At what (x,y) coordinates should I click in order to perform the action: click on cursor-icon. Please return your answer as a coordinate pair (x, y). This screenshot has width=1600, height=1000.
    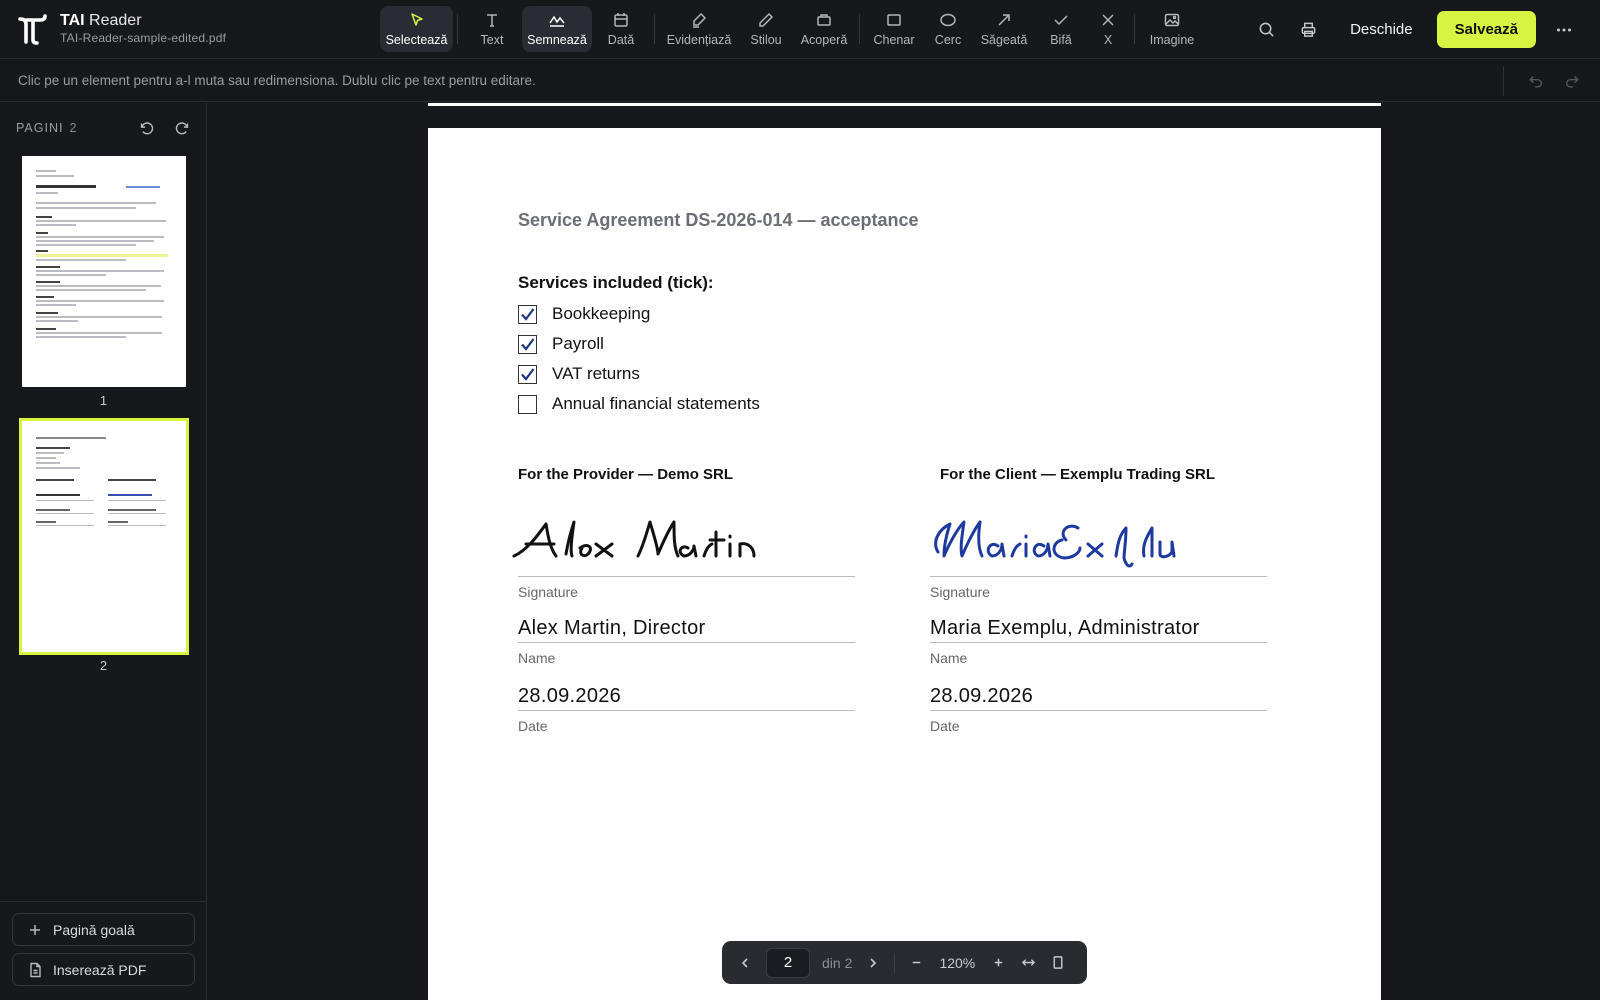
    Looking at the image, I should click on (416, 19).